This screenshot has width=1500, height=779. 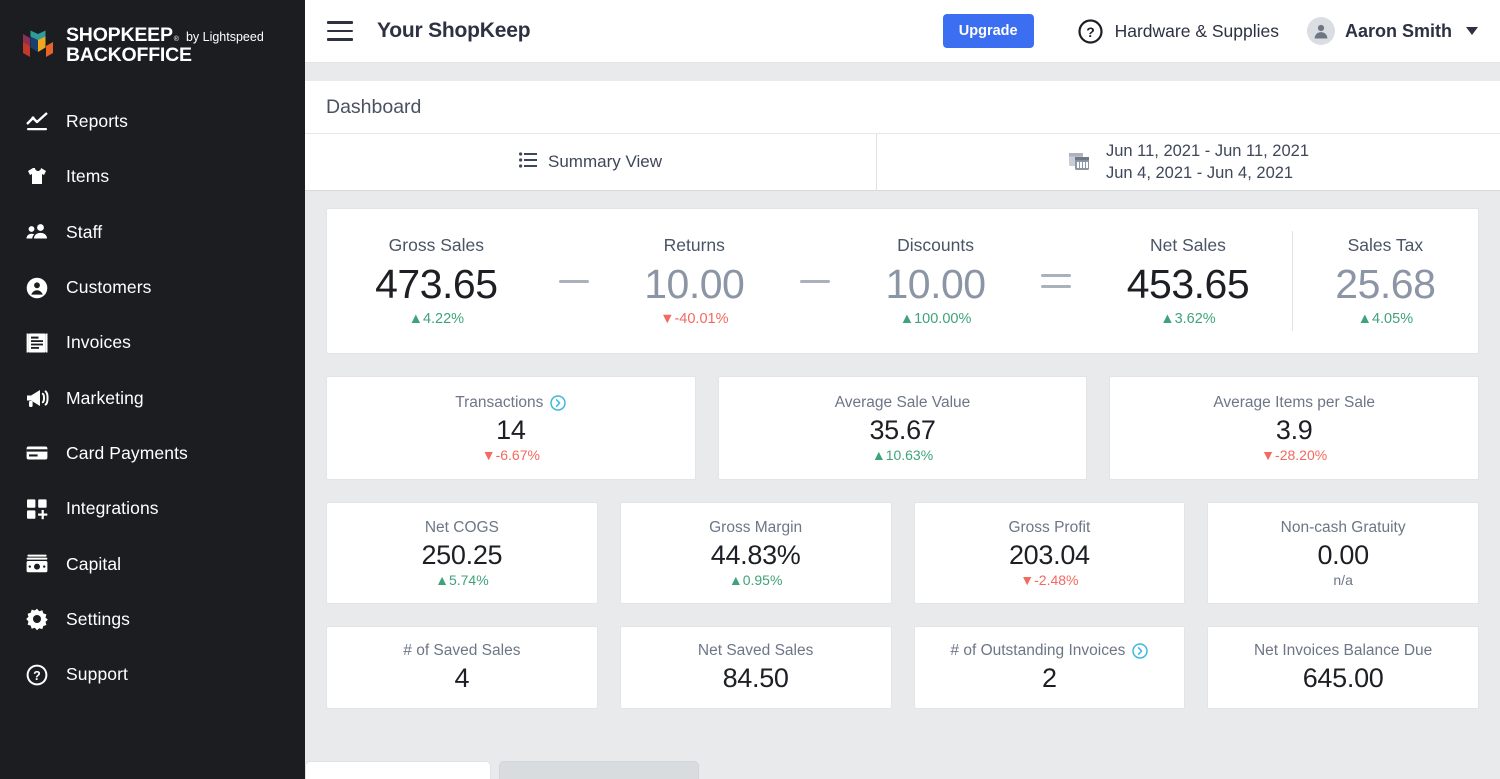 I want to click on bottom-tab-inactive, so click(x=599, y=770).